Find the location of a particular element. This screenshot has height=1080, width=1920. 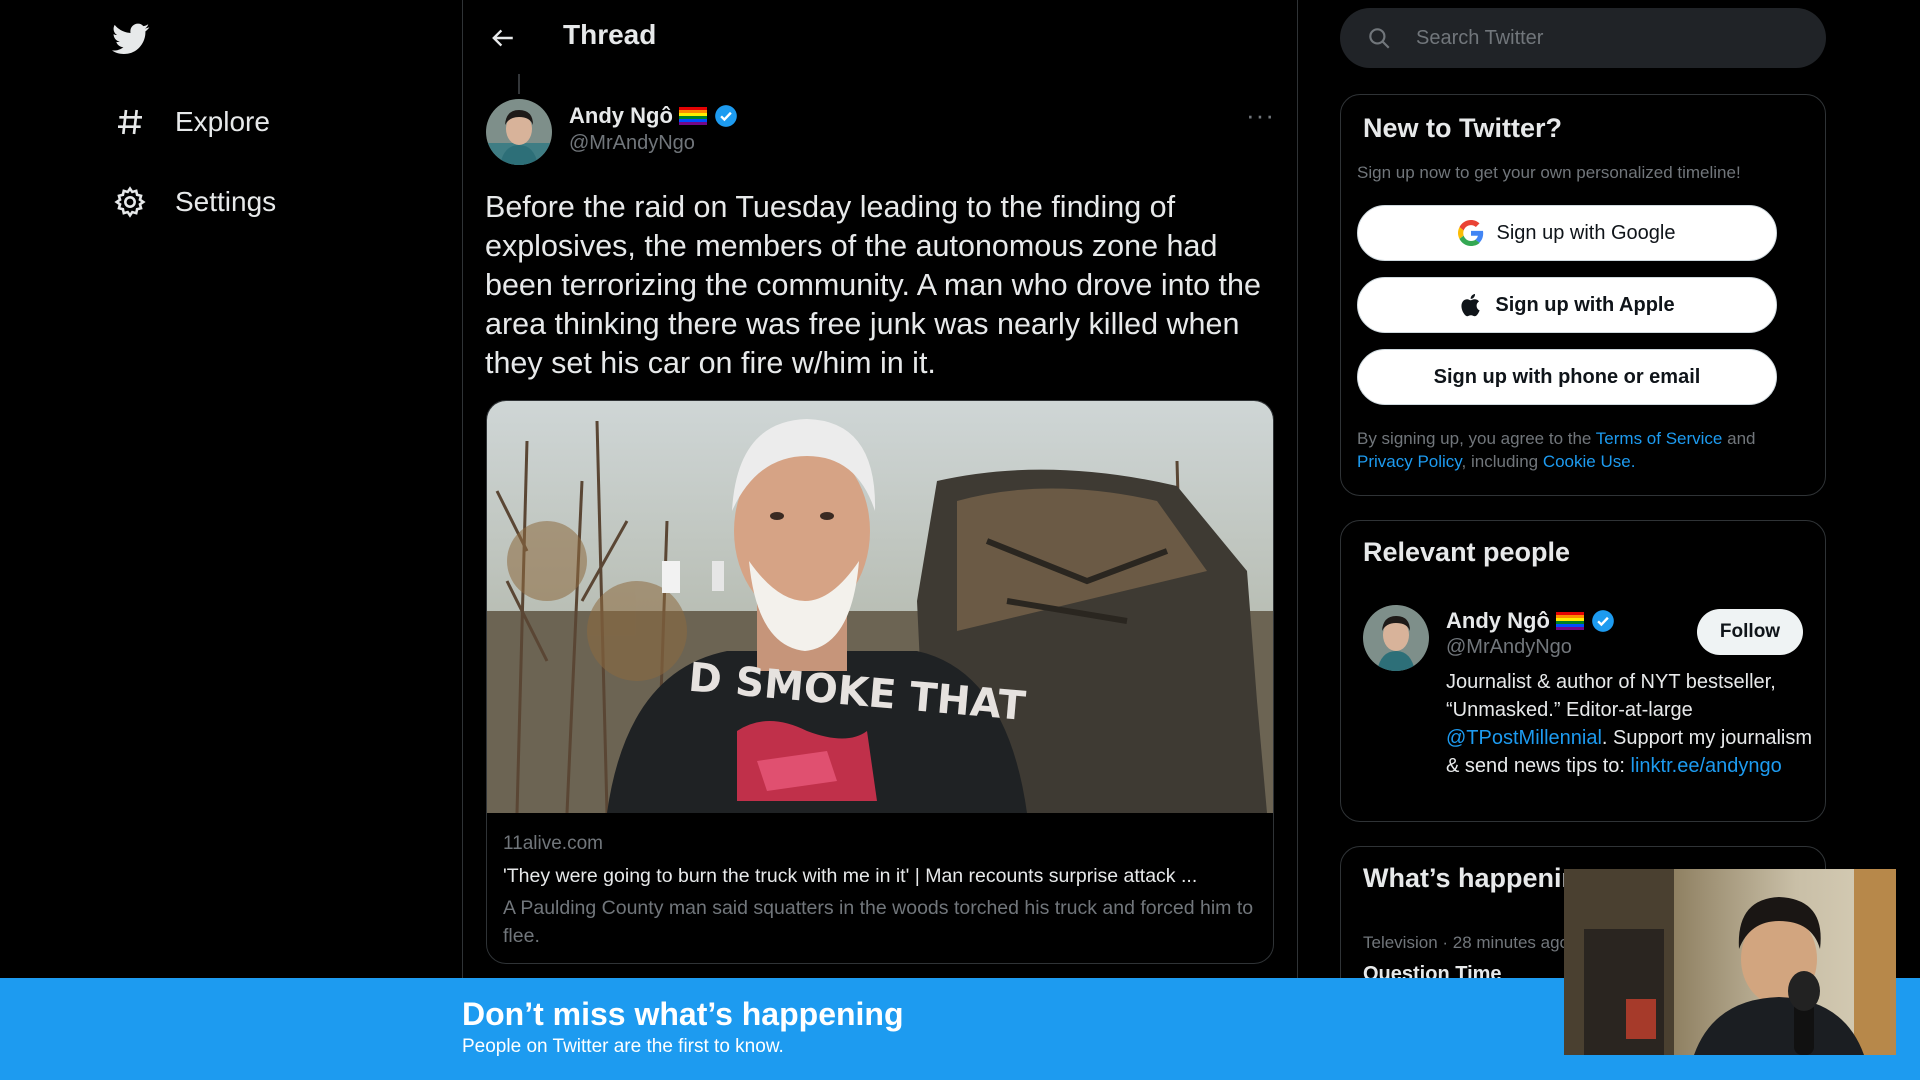

thread-header: Thread is located at coordinates (880, 38).